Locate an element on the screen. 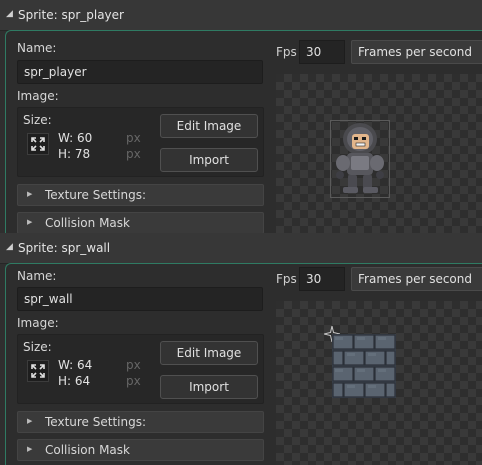 The image size is (482, 465). knight-sprite-icon is located at coordinates (360, 158).